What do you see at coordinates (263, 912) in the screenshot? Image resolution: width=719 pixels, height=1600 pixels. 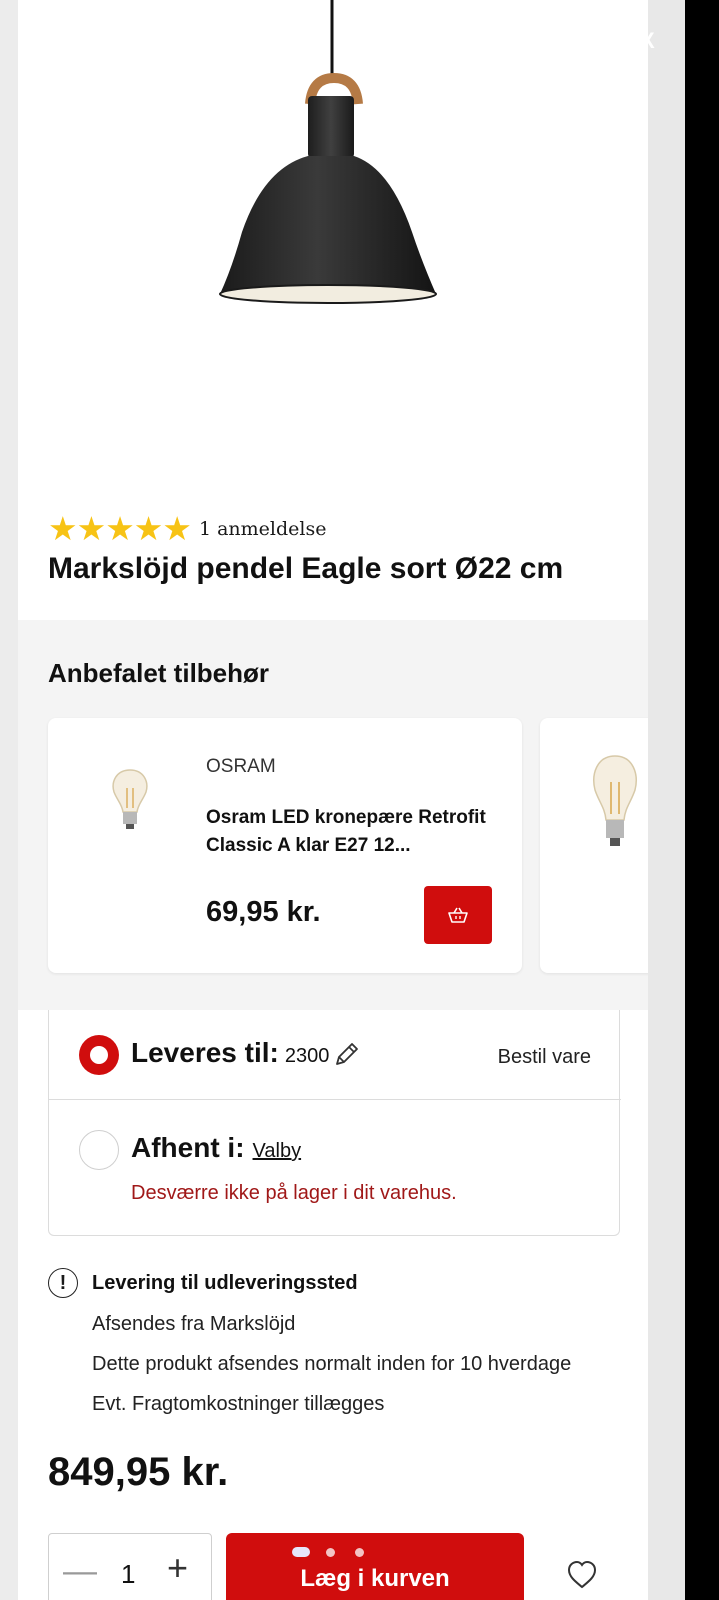 I see `accessory-price: 69,95 kr.` at bounding box center [263, 912].